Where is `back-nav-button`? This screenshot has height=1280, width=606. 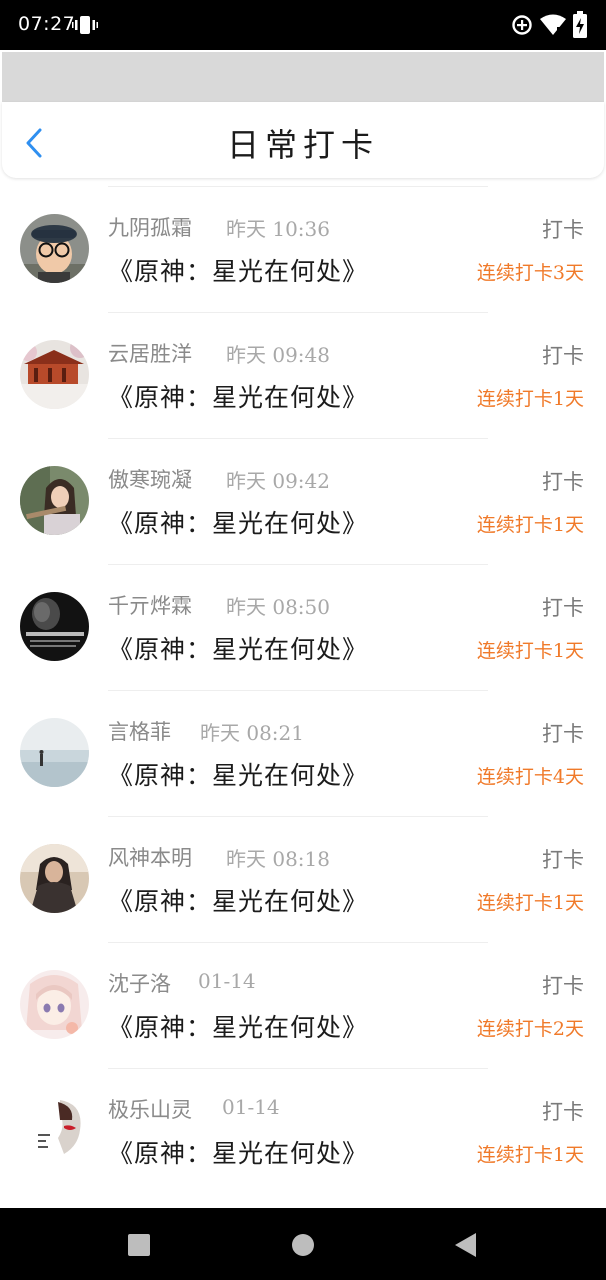
back-nav-button is located at coordinates (466, 1247).